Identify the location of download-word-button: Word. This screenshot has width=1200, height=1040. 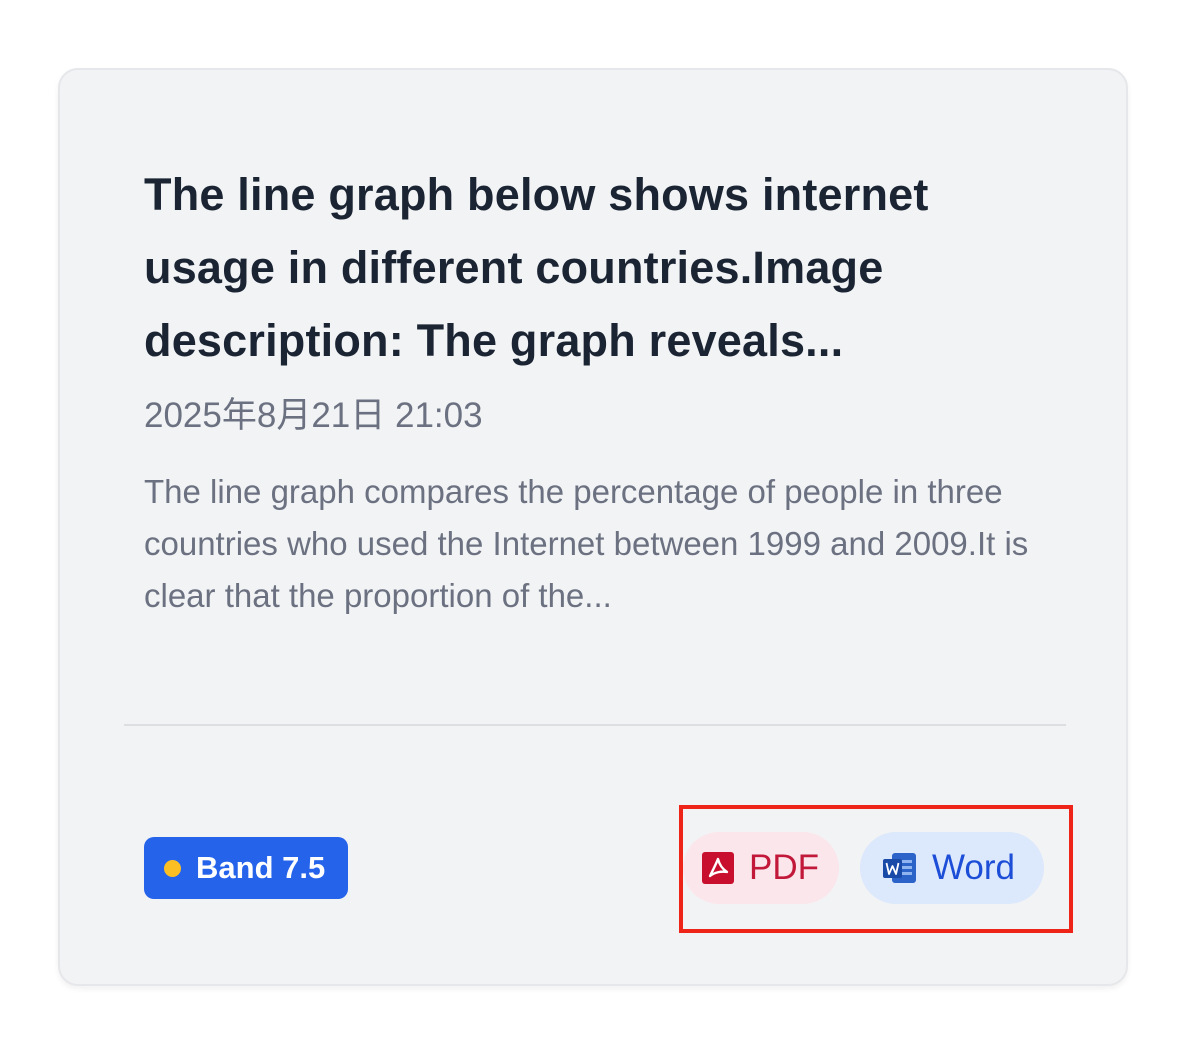
(952, 868).